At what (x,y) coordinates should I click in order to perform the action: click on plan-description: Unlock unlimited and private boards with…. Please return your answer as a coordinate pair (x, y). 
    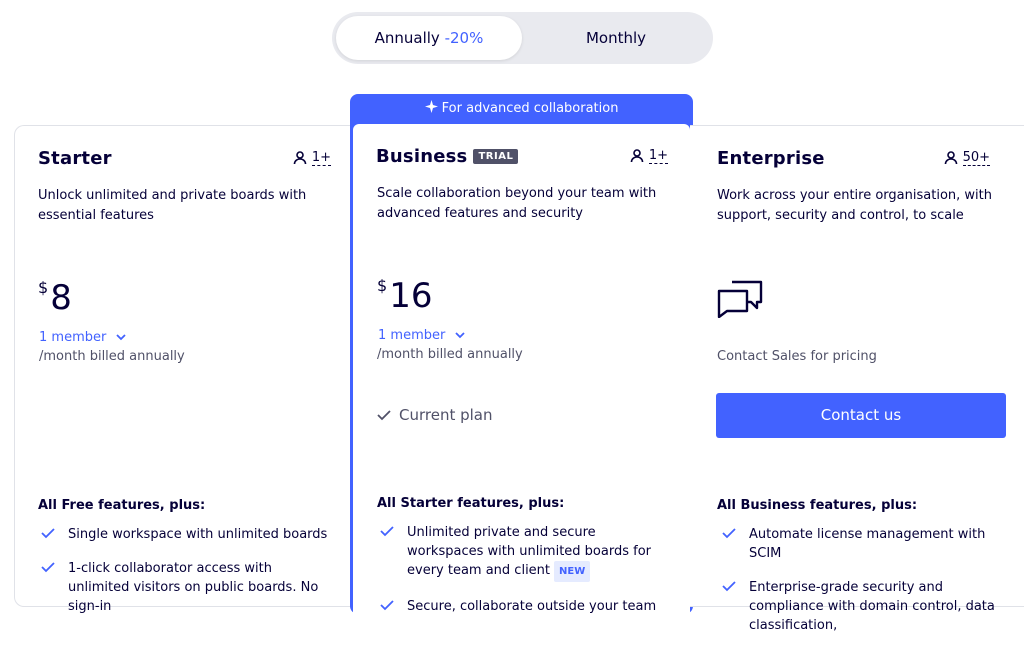
    Looking at the image, I should click on (172, 205).